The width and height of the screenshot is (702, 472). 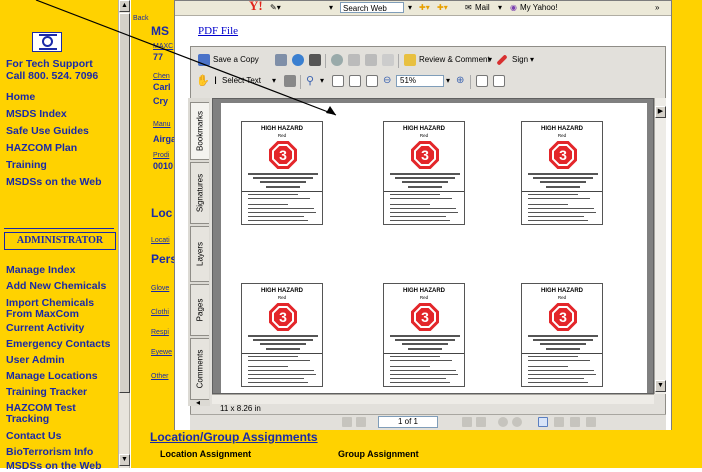 I want to click on sign-button: Sign, so click(x=520, y=60).